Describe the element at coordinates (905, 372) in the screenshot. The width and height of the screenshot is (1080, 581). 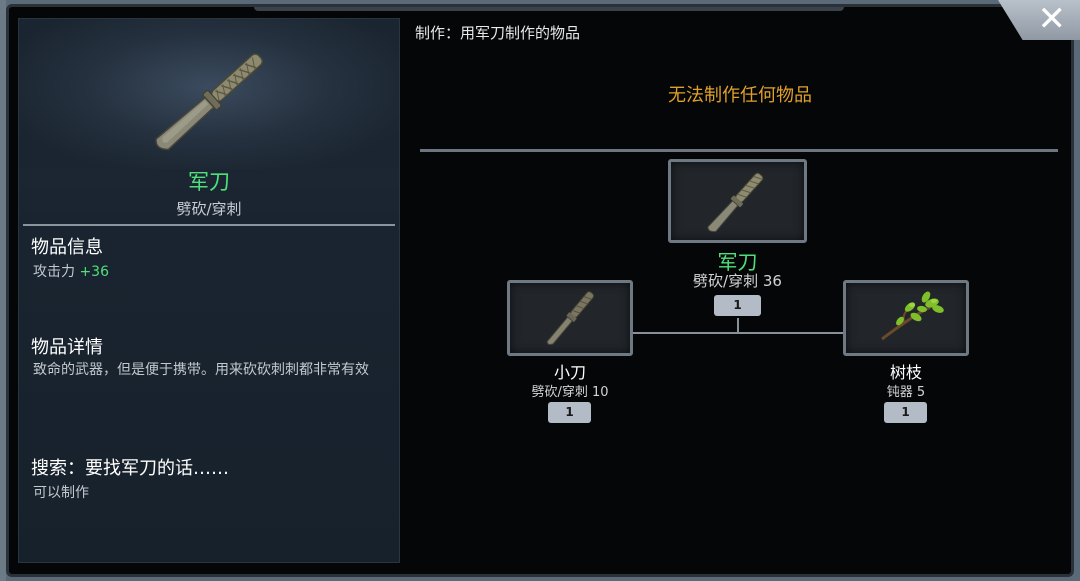
I see `ingredient-name-branch: 树枝` at that location.